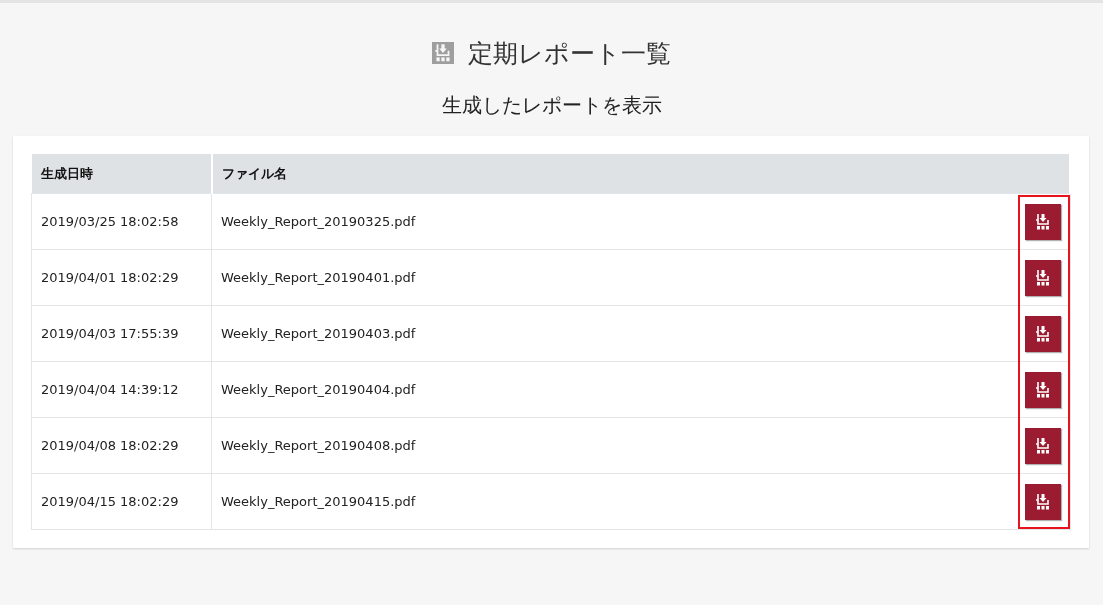  Describe the element at coordinates (612, 221) in the screenshot. I see `file-name-cell: Weekly_Report_20190325.pdf` at that location.